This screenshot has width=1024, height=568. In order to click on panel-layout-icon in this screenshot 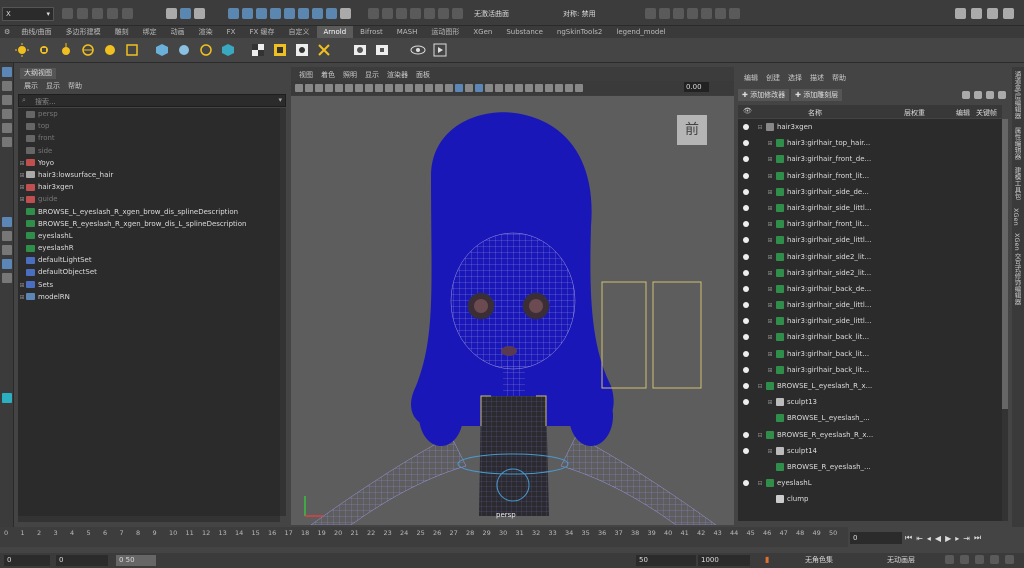, I will do `click(976, 13)`.